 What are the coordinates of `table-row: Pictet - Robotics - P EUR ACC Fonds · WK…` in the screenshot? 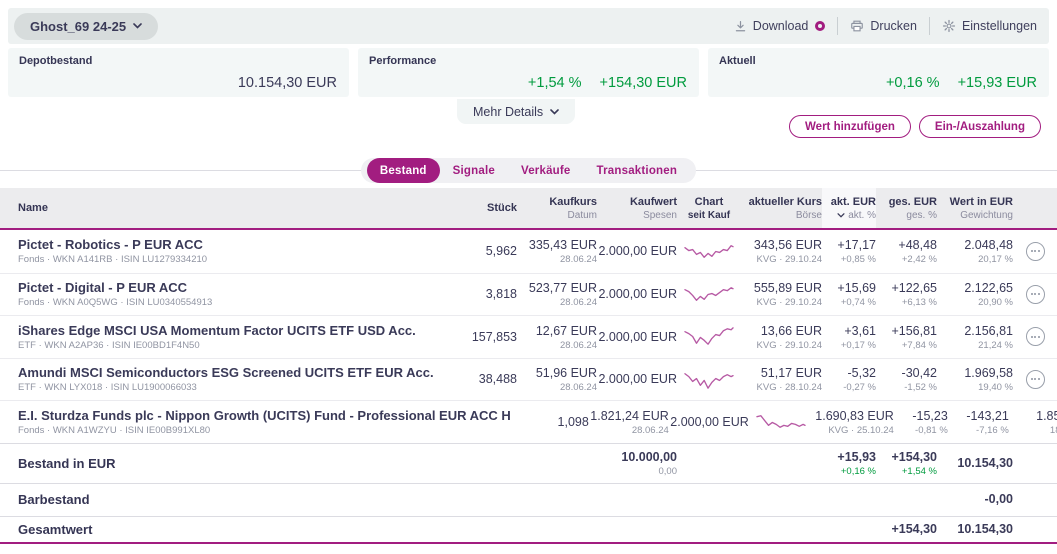 It's located at (528, 251).